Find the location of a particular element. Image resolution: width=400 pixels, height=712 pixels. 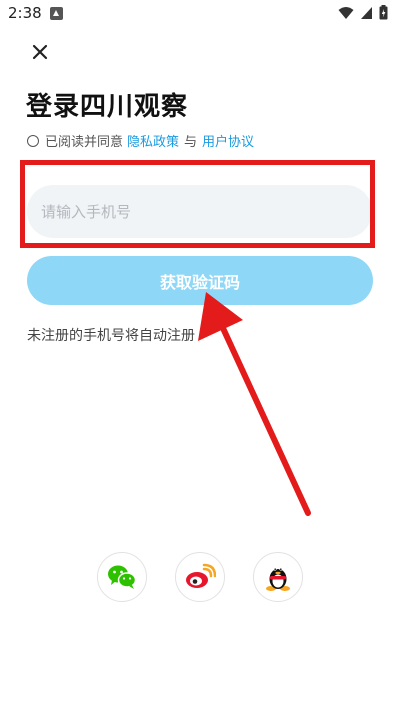

get-code-button: 获取验证码 is located at coordinates (200, 280).